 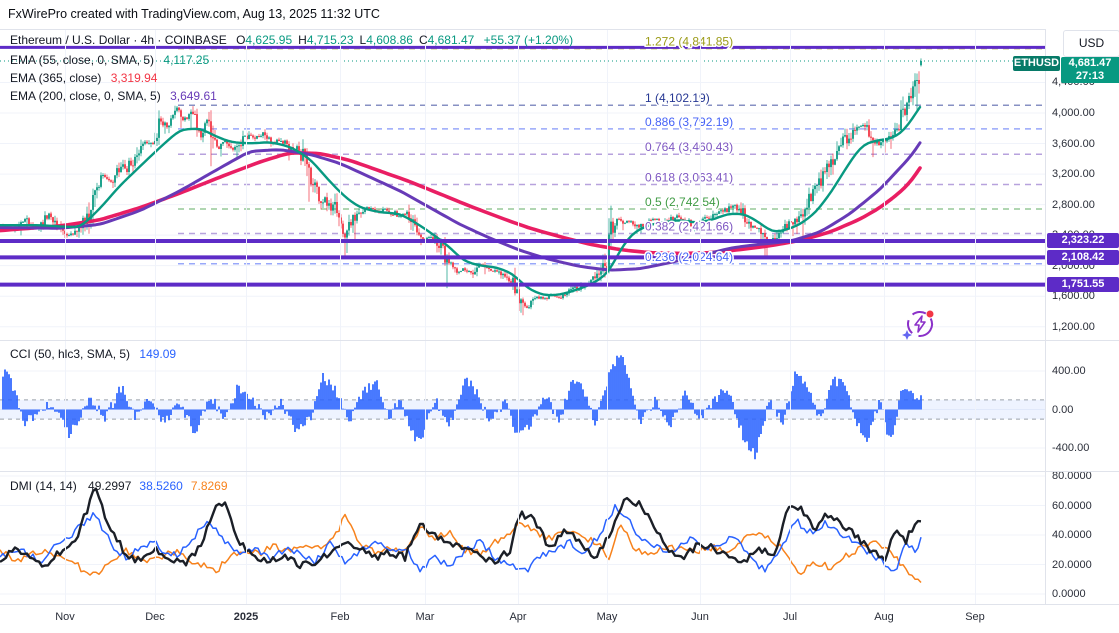 I want to click on currency-usd-button: USD, so click(x=1091, y=43).